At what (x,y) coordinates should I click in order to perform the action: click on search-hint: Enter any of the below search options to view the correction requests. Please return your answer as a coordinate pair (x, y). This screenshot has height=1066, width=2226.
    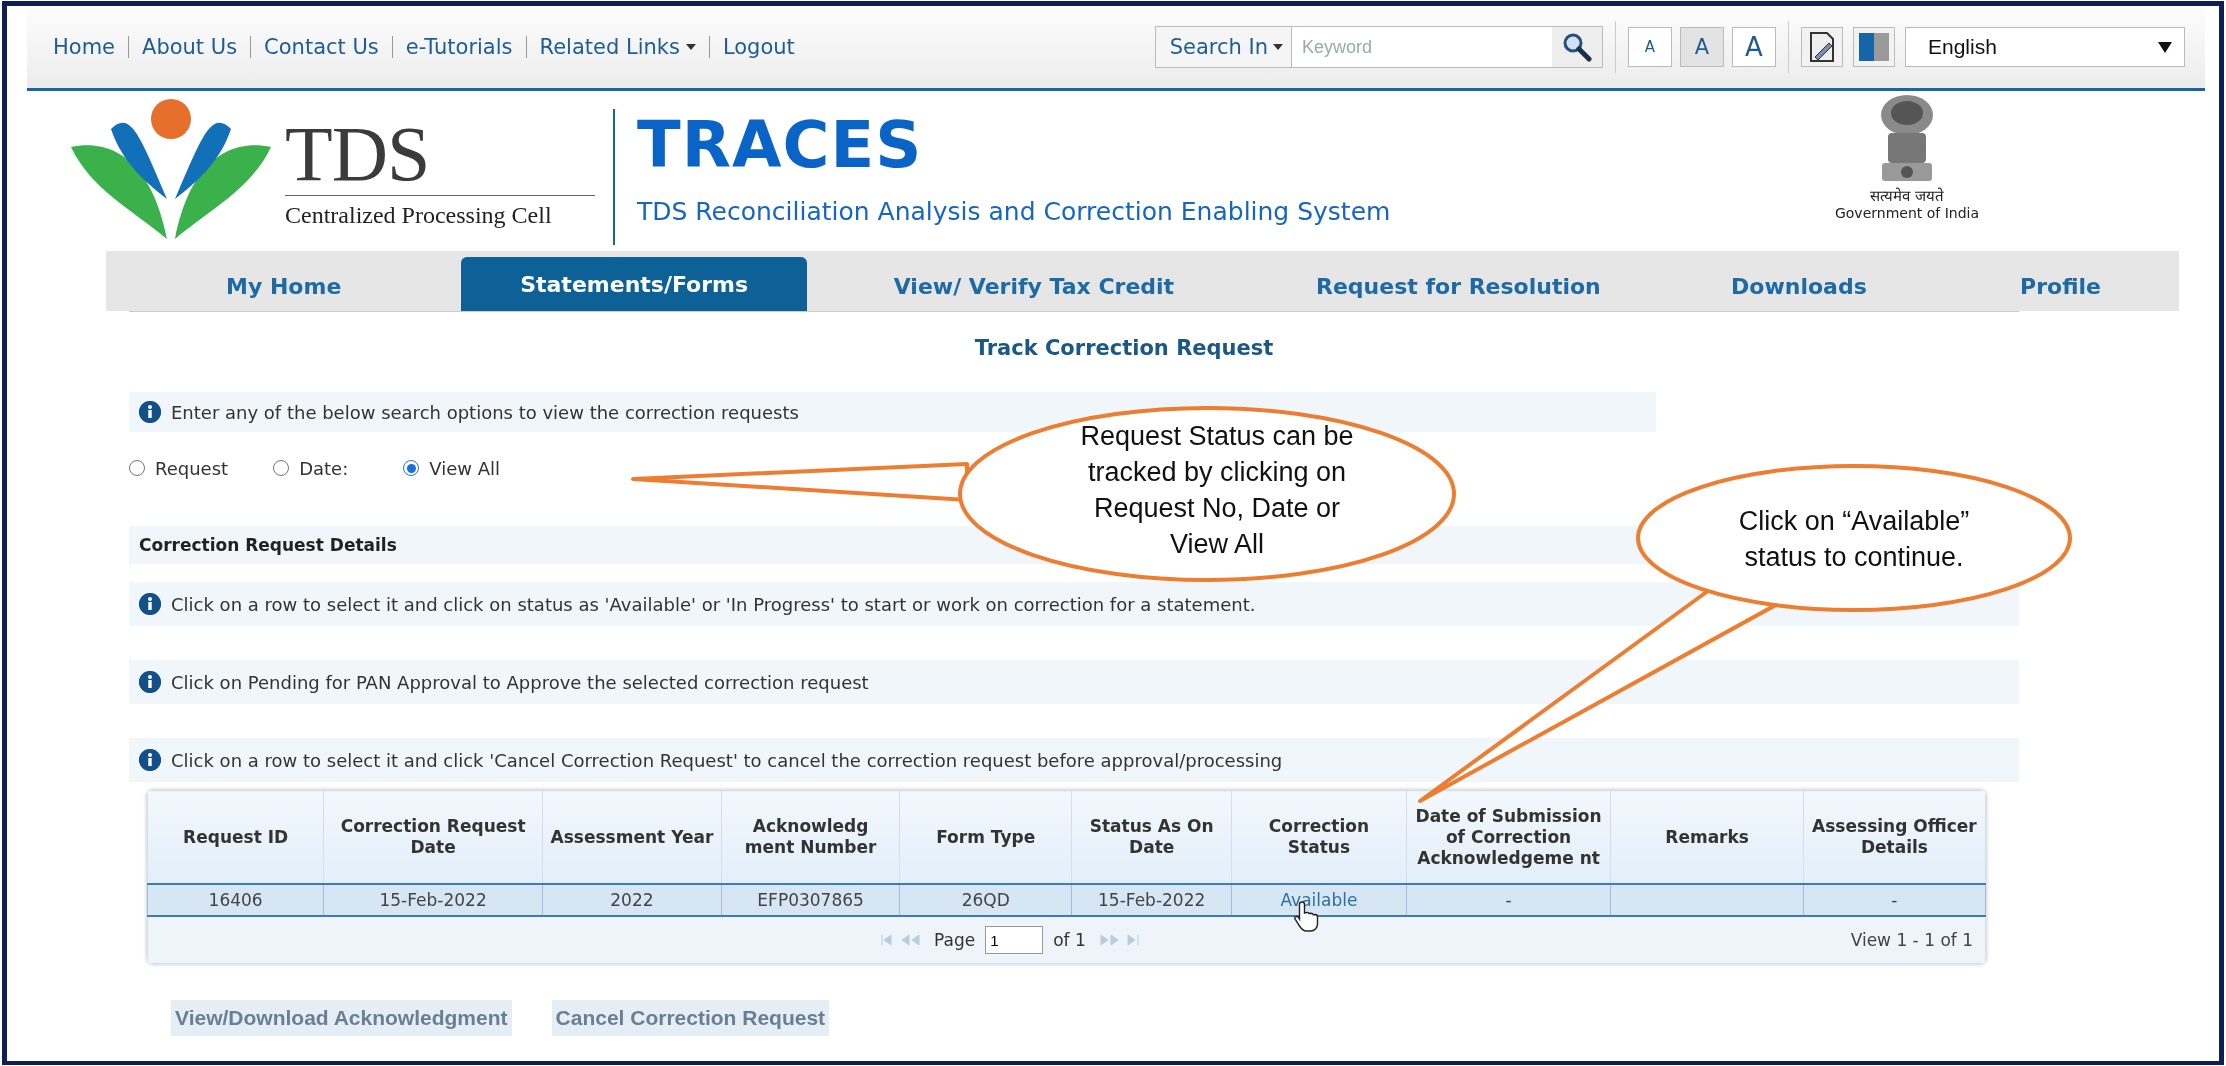
    Looking at the image, I should click on (485, 412).